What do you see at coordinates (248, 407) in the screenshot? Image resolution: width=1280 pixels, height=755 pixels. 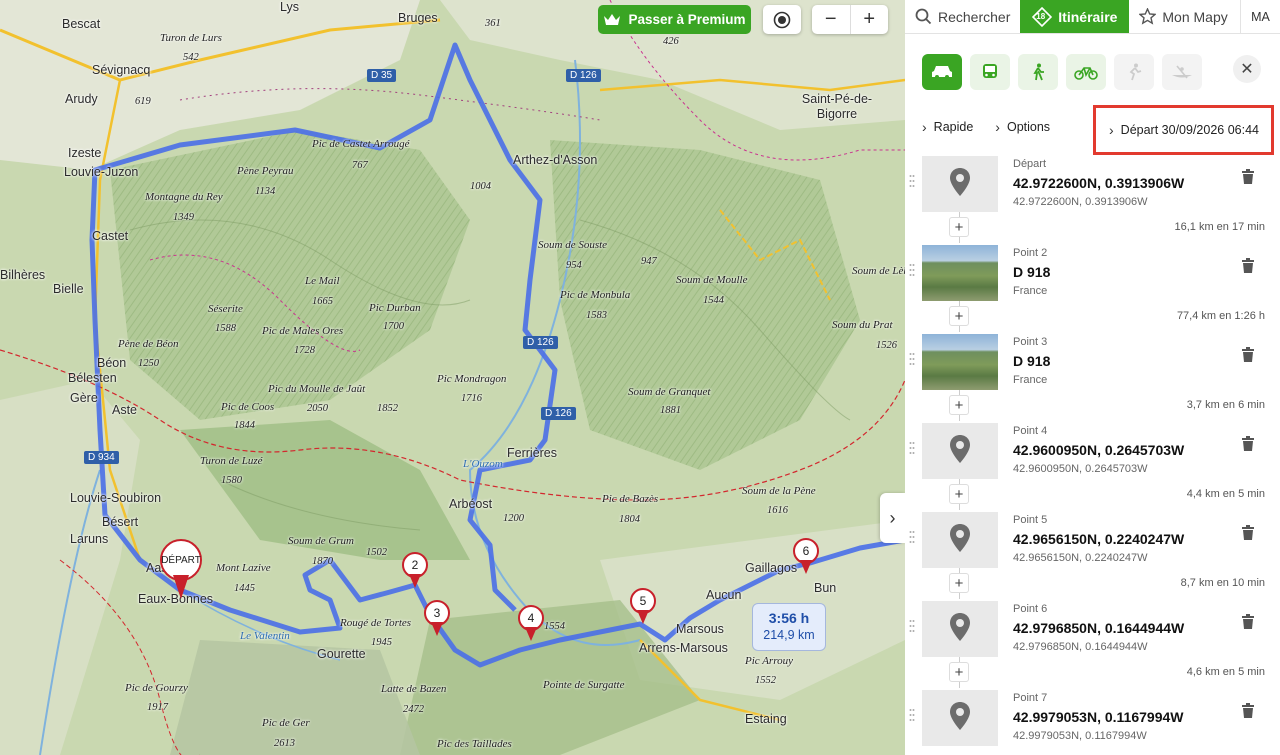 I see `map-peak-label: Pic de Coos` at bounding box center [248, 407].